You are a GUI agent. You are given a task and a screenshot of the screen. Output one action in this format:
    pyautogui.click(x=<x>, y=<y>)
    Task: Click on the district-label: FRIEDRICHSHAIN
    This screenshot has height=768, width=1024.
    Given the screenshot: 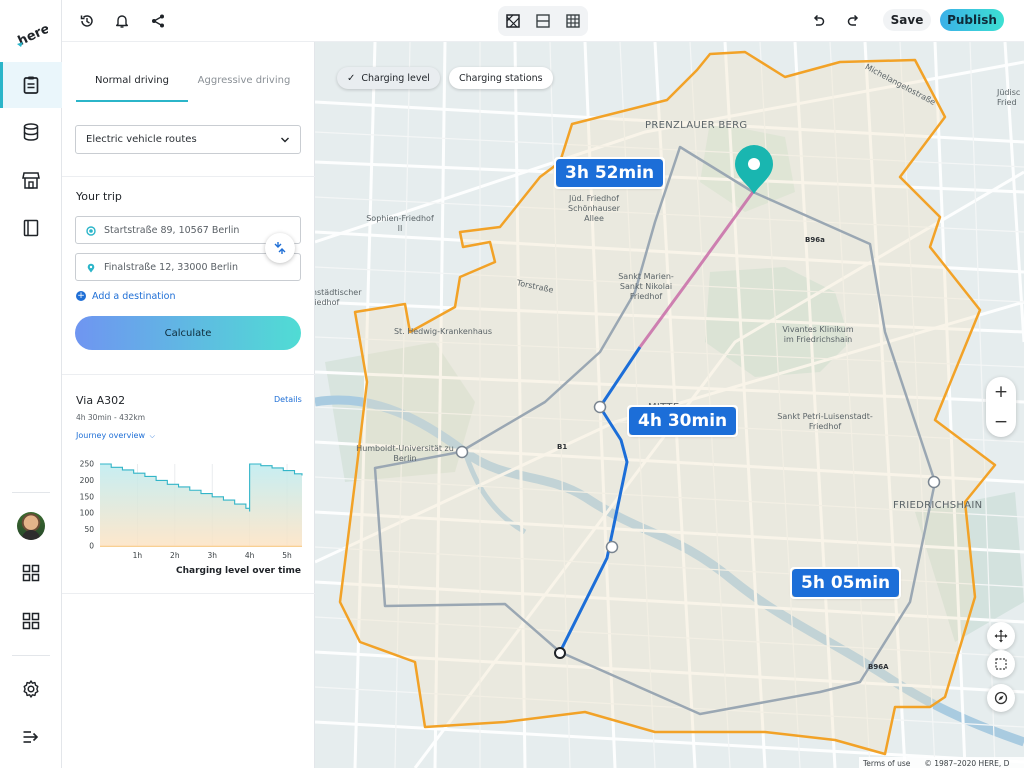 What is the action you would take?
    pyautogui.click(x=938, y=505)
    